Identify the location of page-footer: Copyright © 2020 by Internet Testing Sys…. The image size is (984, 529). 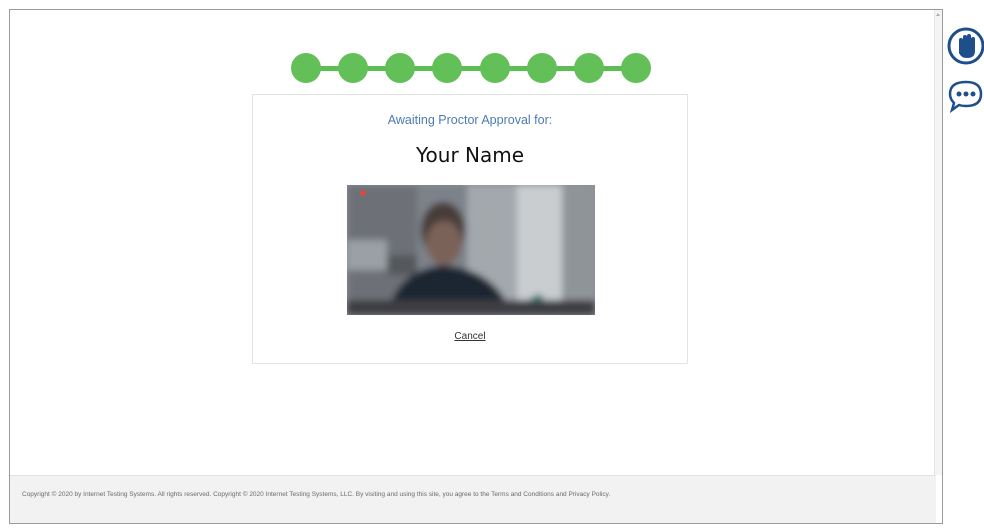
(473, 499).